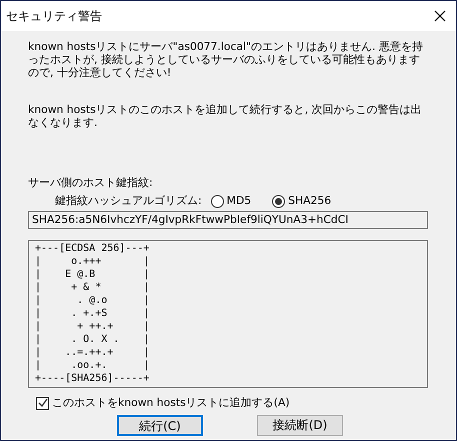 The width and height of the screenshot is (457, 441). Describe the element at coordinates (239, 201) in the screenshot. I see `radio-label: MD5` at that location.